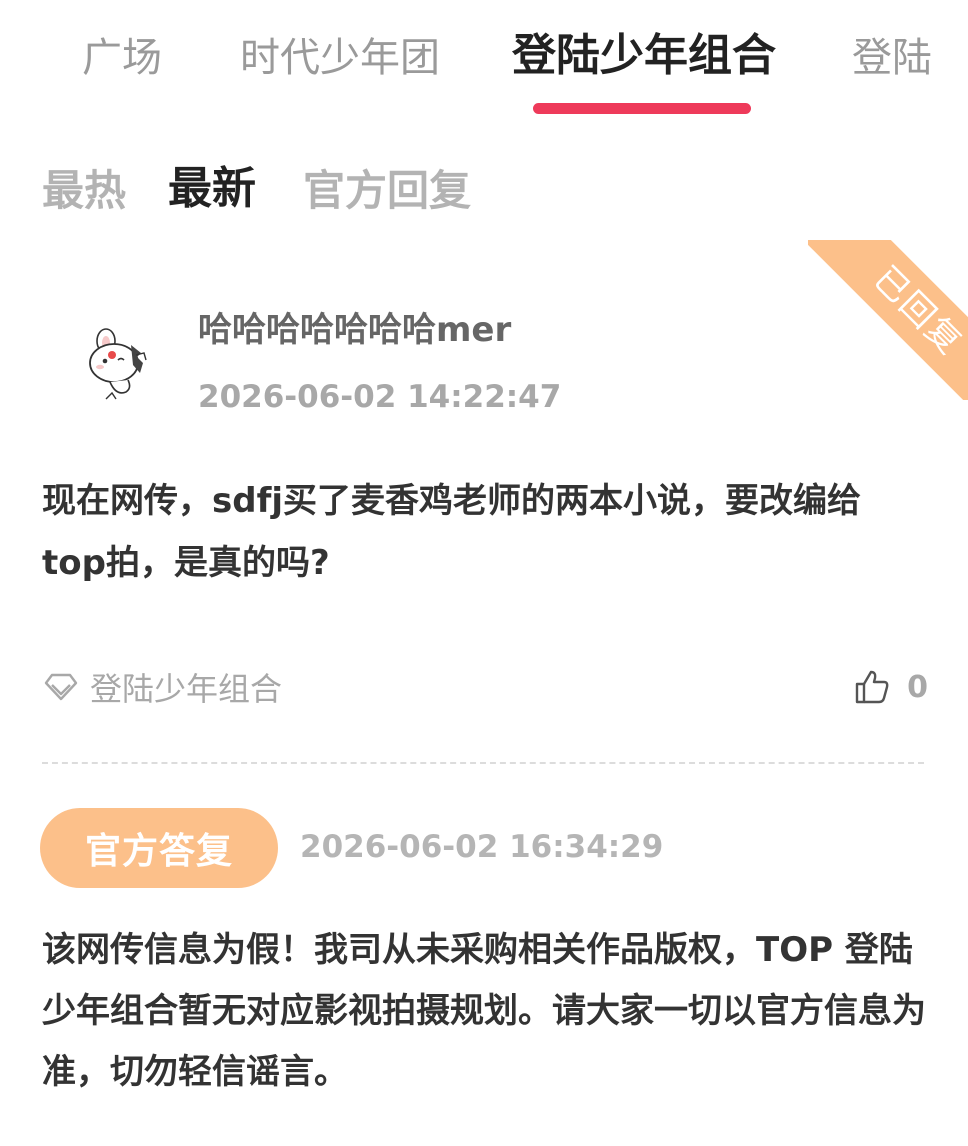 This screenshot has height=1146, width=968. What do you see at coordinates (354, 330) in the screenshot?
I see `post-username: 哈哈哈哈哈哈哈mer` at bounding box center [354, 330].